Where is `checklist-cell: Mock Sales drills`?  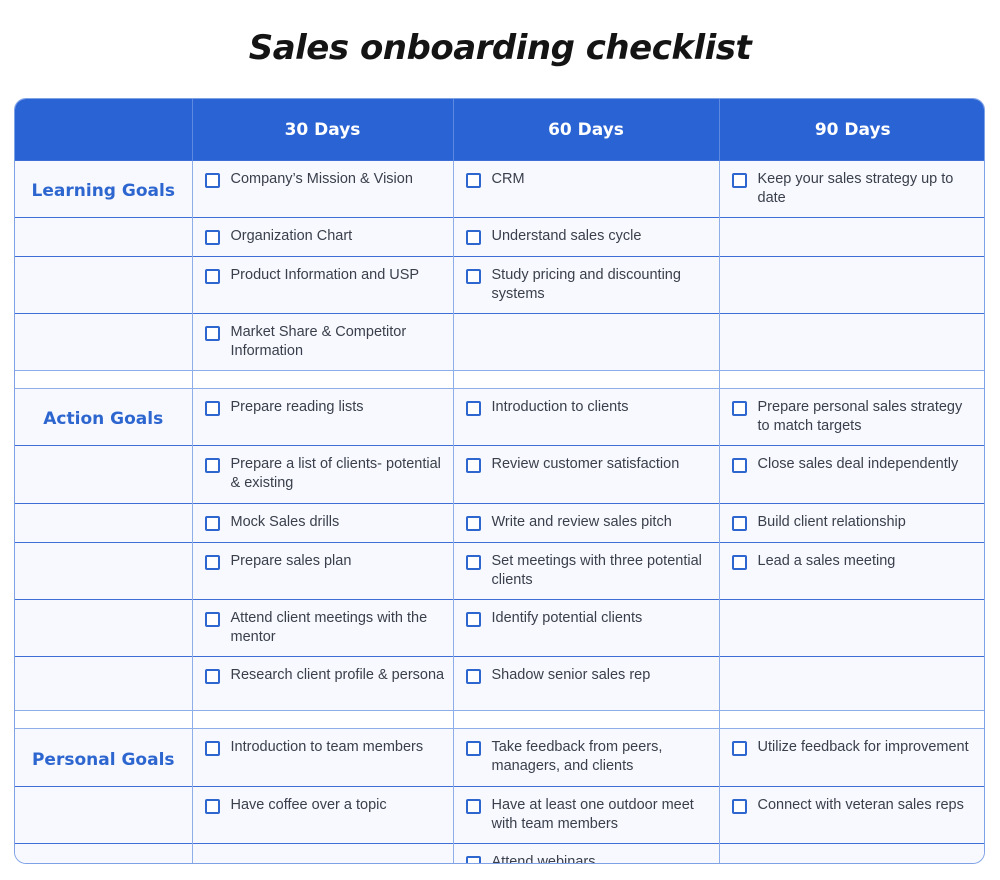
checklist-cell: Mock Sales drills is located at coordinates (322, 523).